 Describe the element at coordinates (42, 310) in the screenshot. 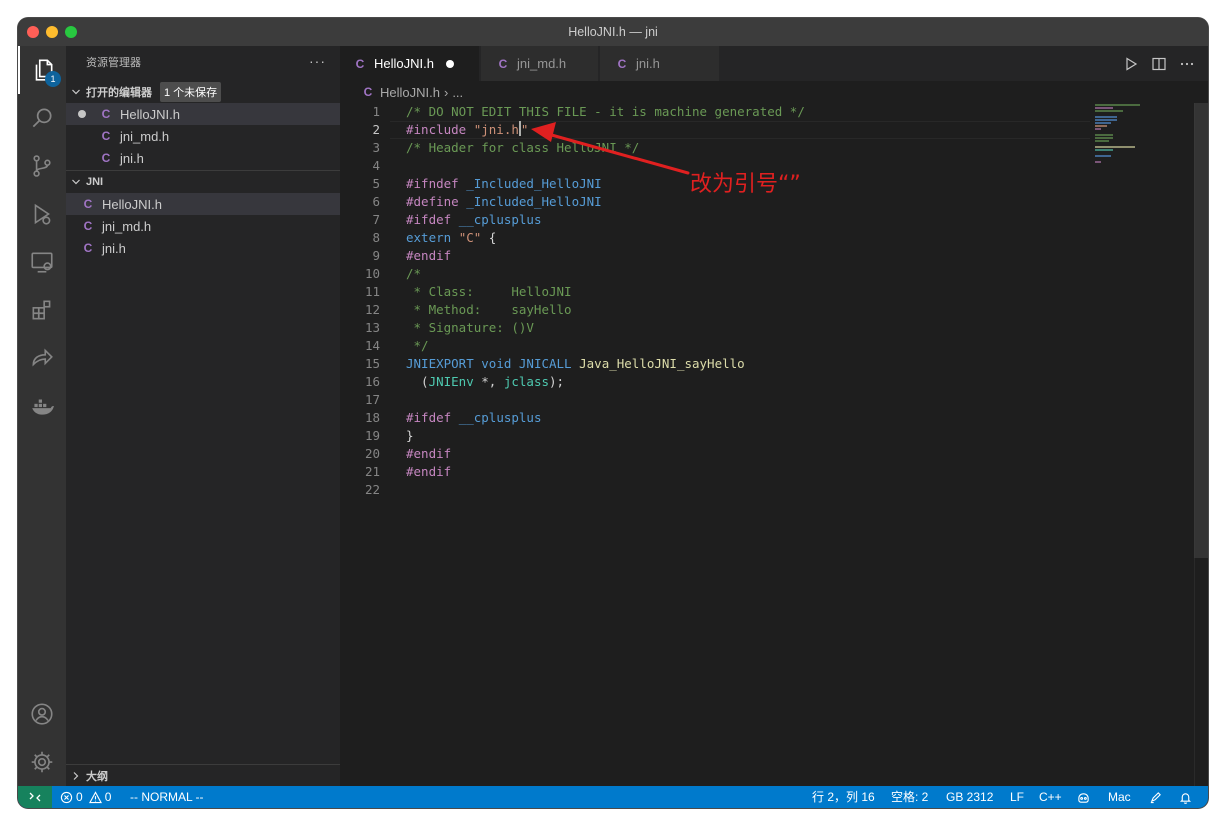

I see `extensions-activity` at that location.